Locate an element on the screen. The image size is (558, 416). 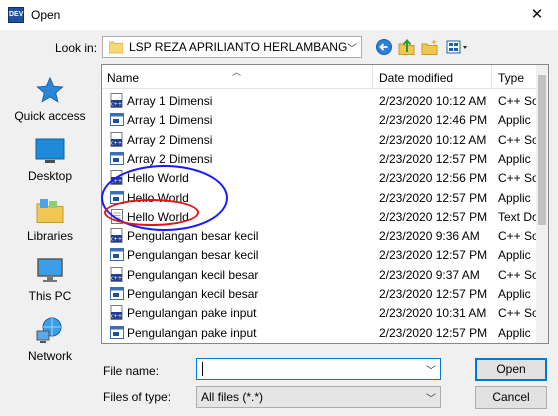
column-type: Type is located at coordinates (511, 78).